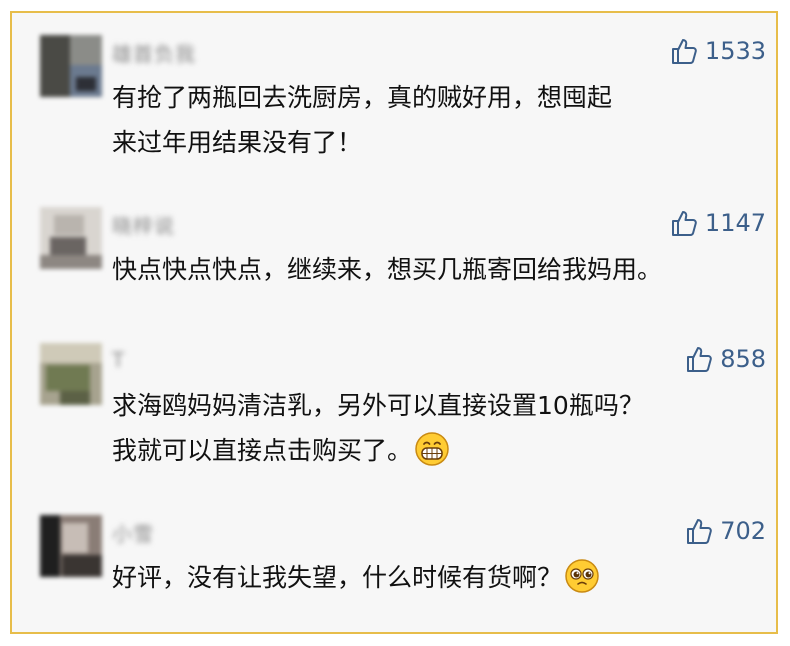 This screenshot has height=646, width=790. I want to click on like-count: 1533, so click(735, 51).